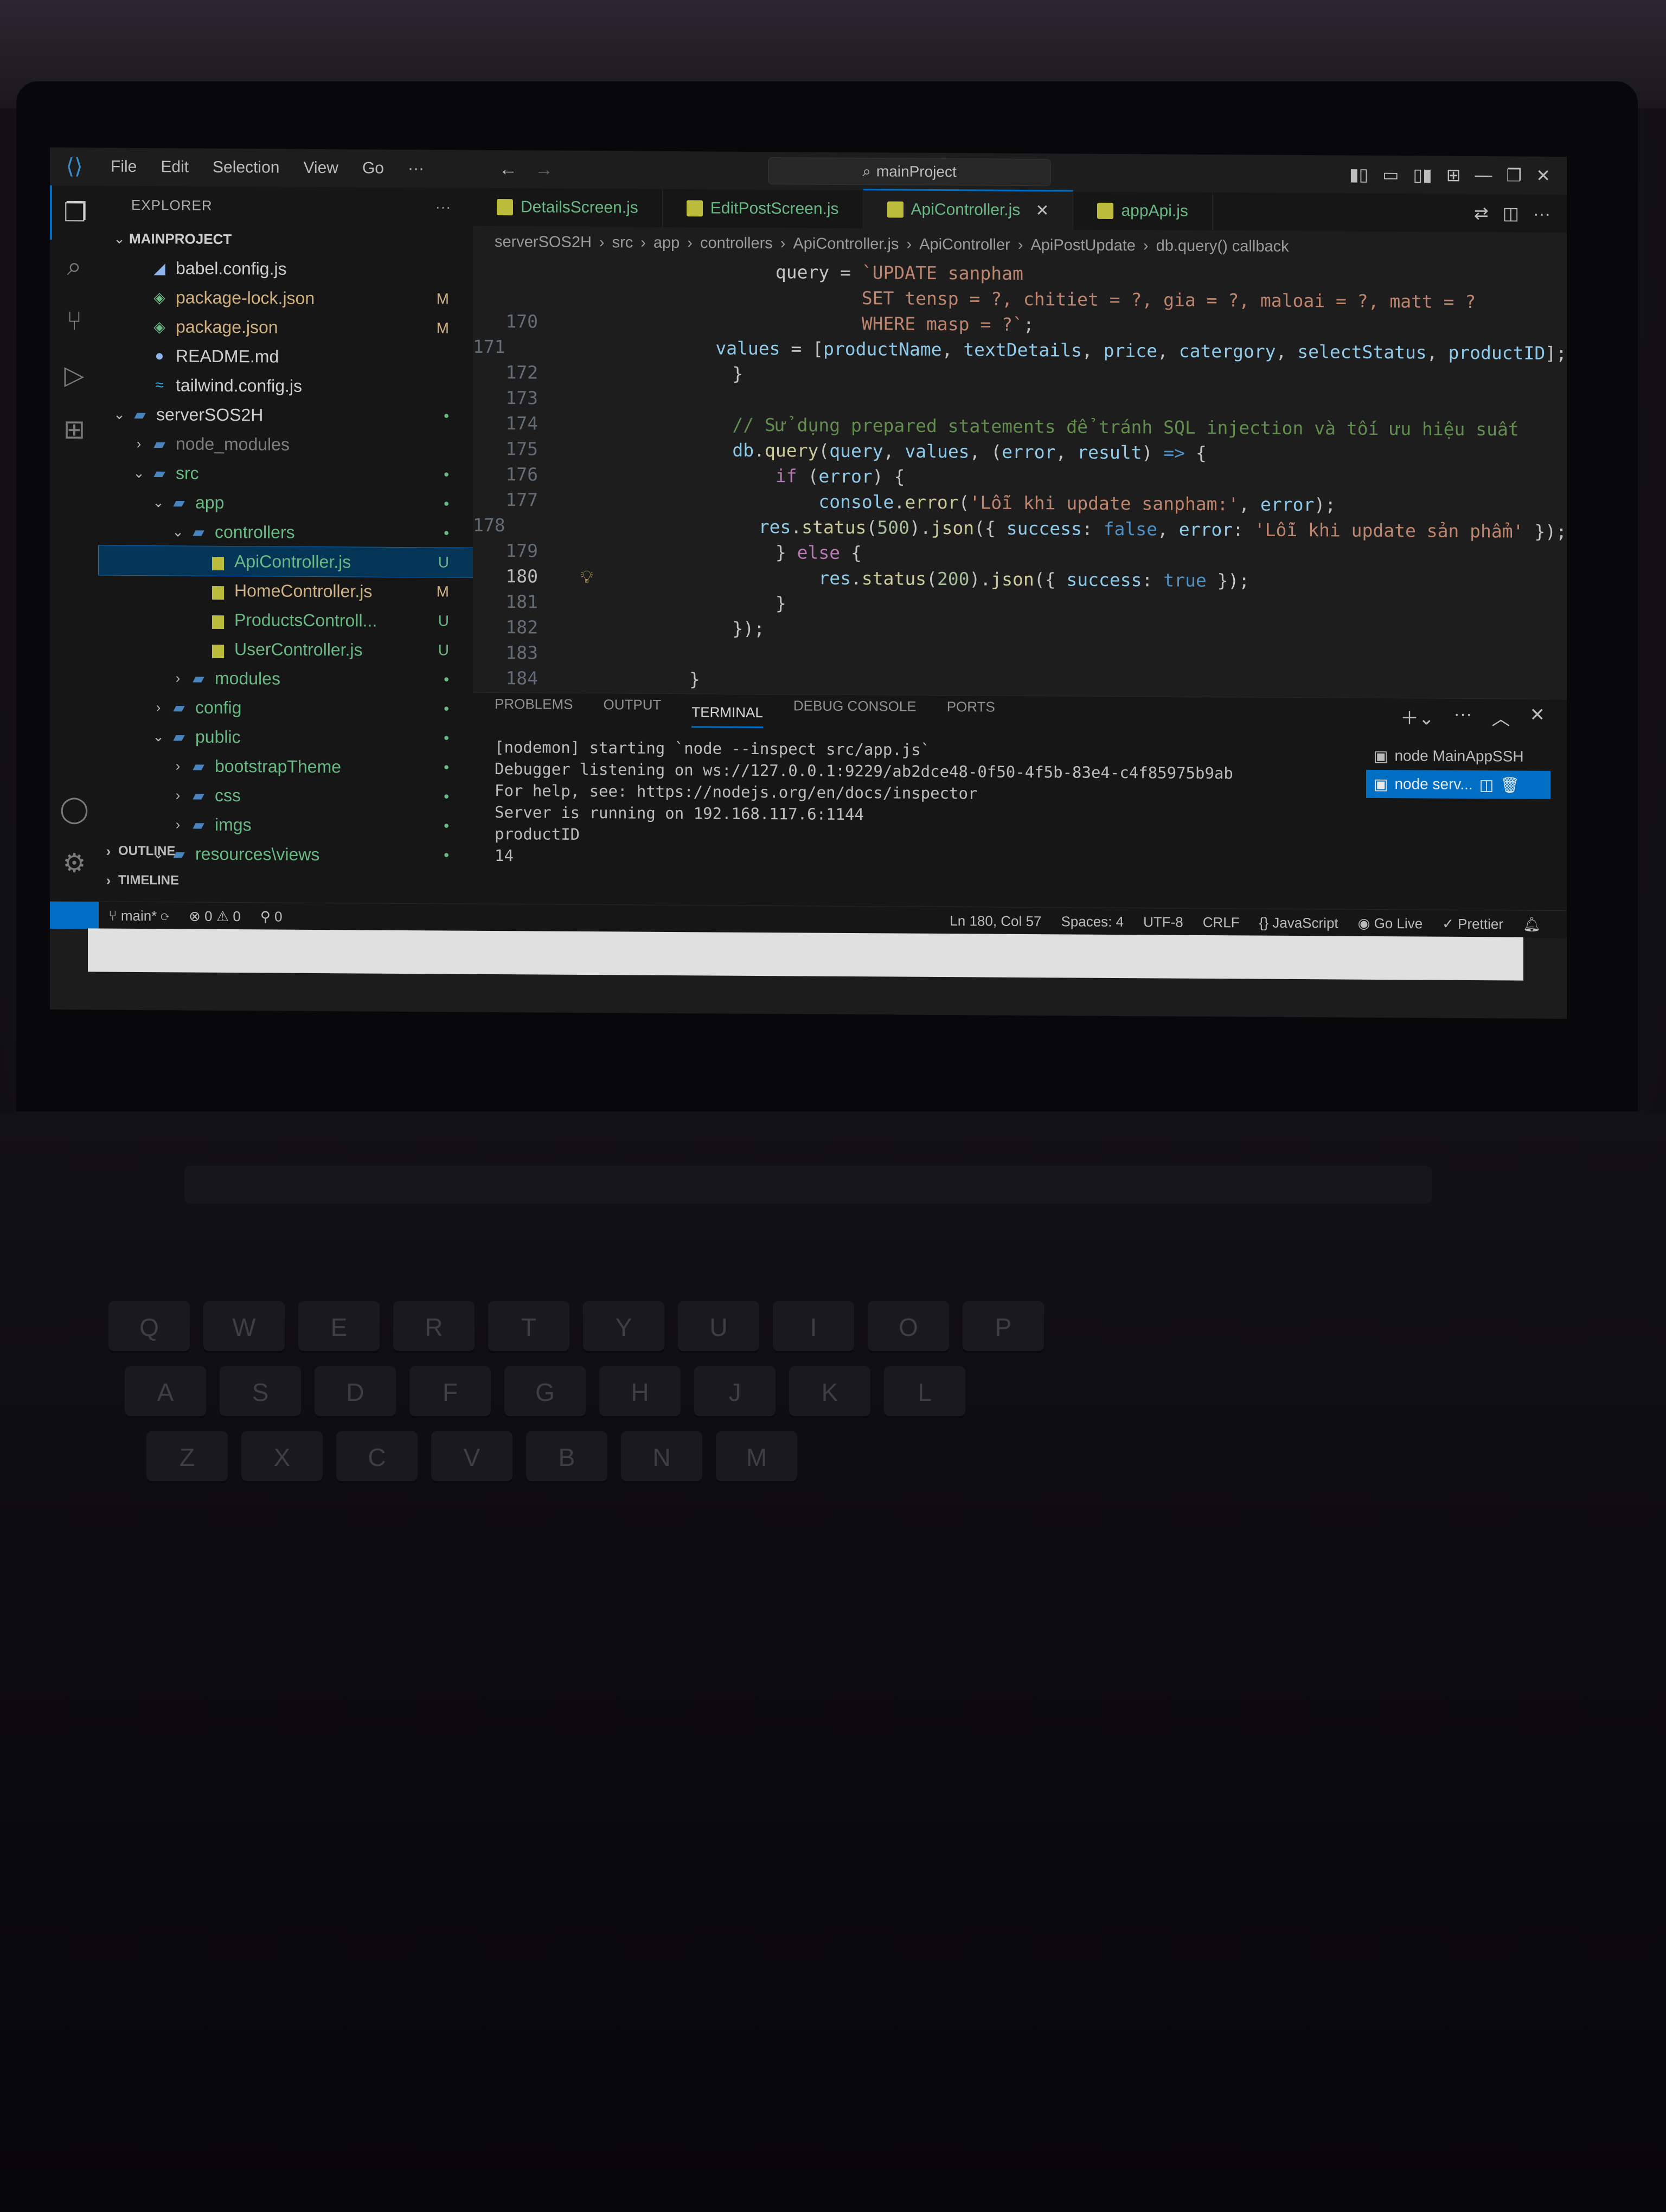  Describe the element at coordinates (1543, 175) in the screenshot. I see `close-icon: ✕` at that location.